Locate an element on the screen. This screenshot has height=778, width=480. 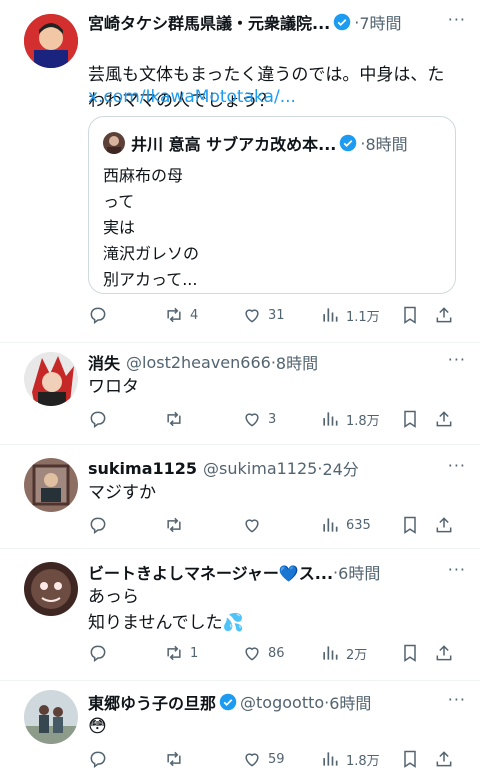
quote-timestamp: 8時間 is located at coordinates (386, 144).